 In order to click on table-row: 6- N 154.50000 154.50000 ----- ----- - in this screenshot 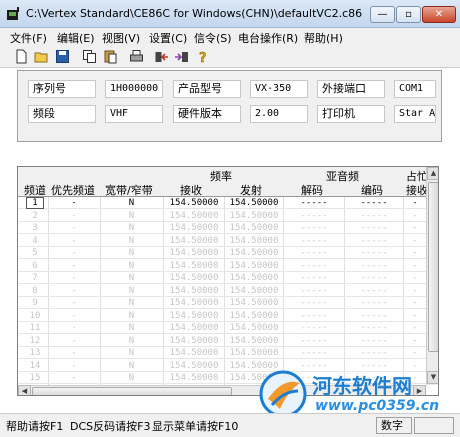, I will do `click(223, 266)`.